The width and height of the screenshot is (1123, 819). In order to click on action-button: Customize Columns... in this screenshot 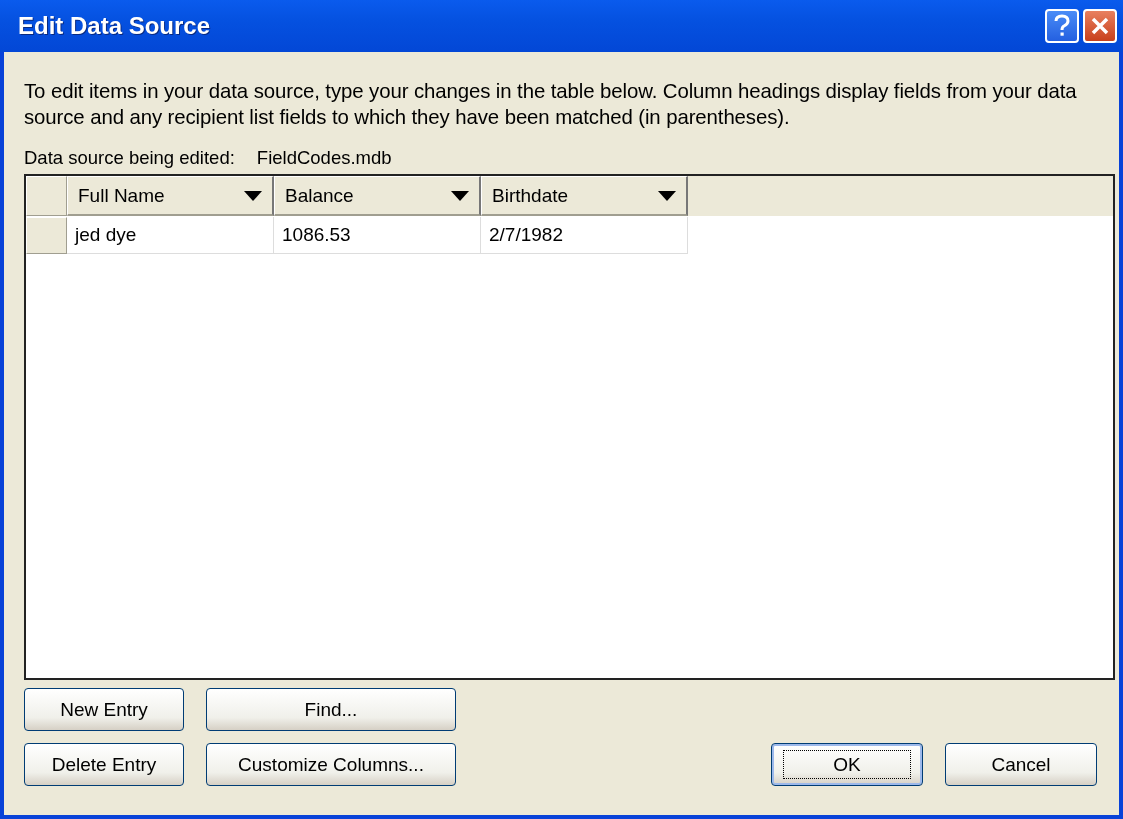, I will do `click(331, 764)`.